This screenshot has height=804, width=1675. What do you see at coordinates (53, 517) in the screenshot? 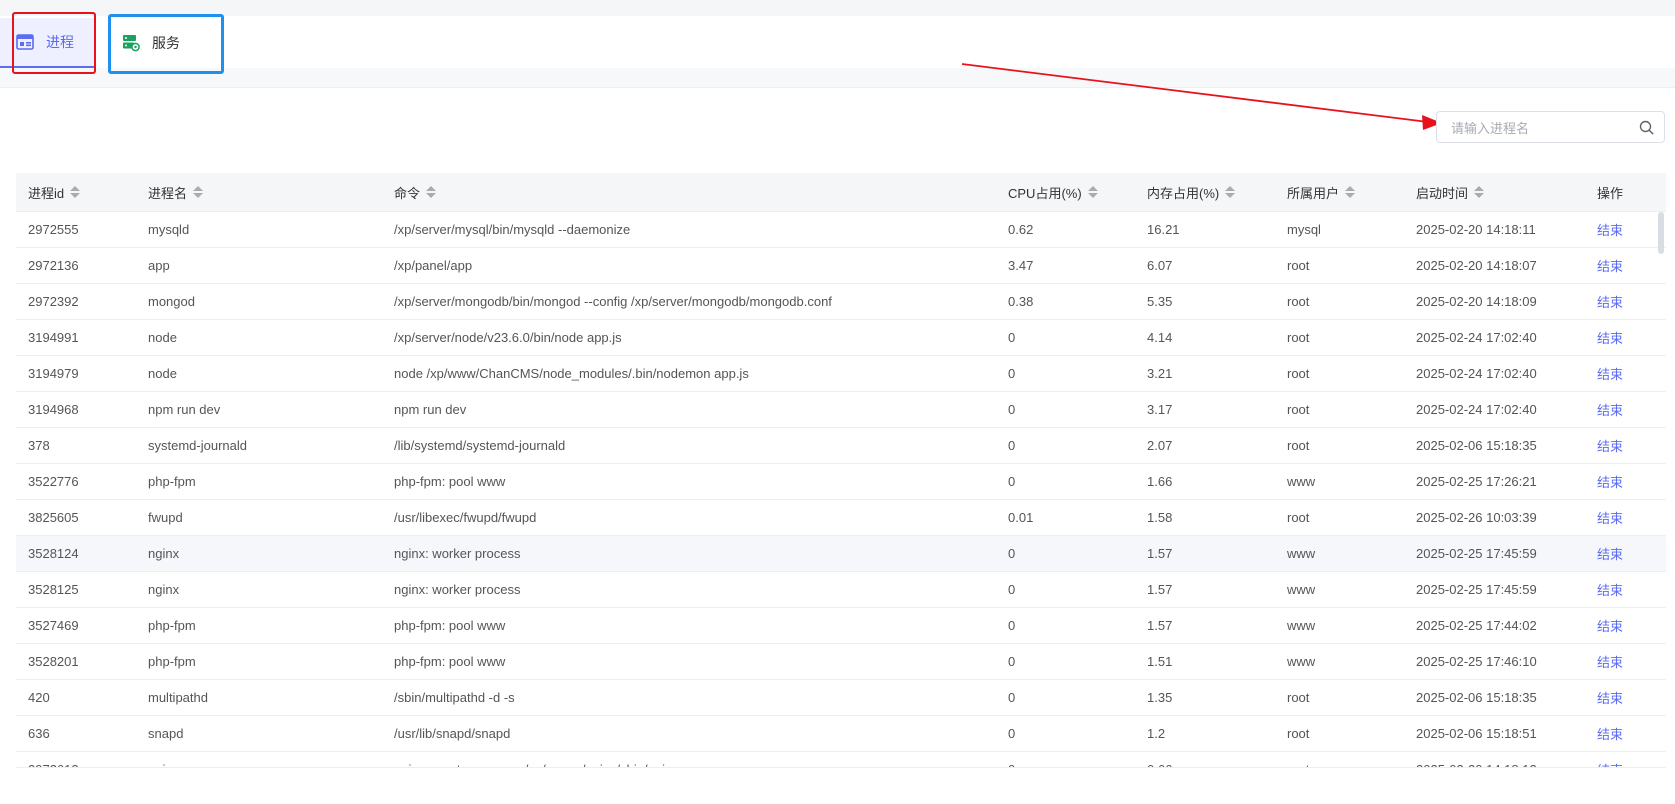
I see `cell-pid: 3825605` at bounding box center [53, 517].